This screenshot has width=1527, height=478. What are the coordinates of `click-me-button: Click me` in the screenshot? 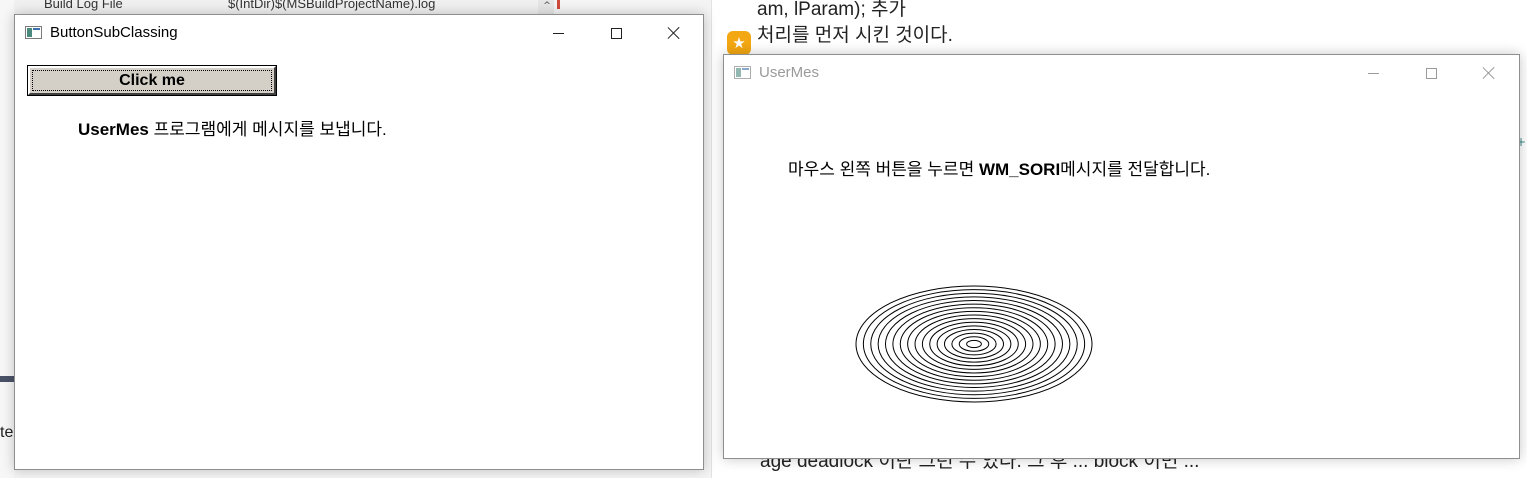 It's located at (152, 80).